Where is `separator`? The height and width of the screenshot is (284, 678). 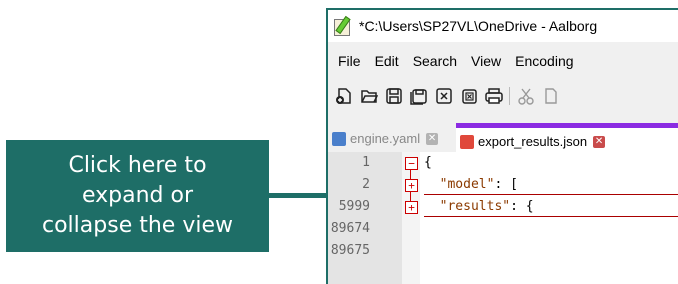 separator is located at coordinates (509, 96).